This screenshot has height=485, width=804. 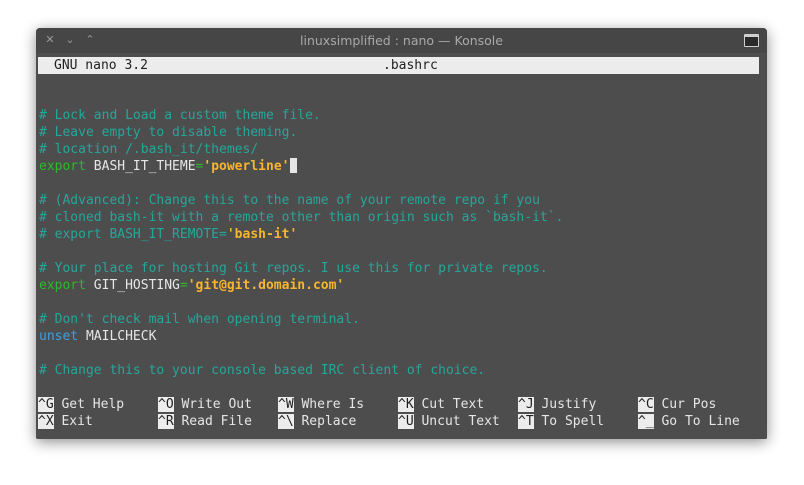 What do you see at coordinates (266, 285) in the screenshot?
I see `string-value: 'git@git.domain.com'` at bounding box center [266, 285].